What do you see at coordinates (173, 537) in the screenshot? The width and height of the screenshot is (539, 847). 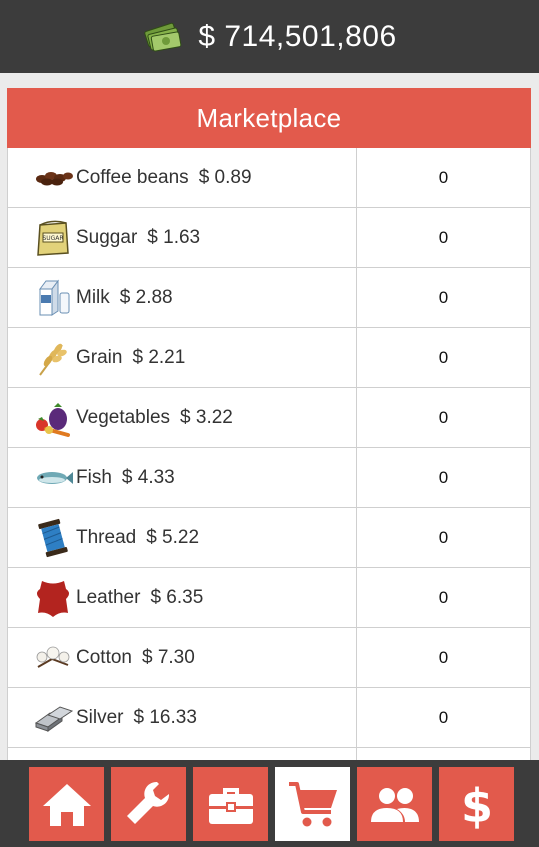 I see `item-price: $ 5.22` at bounding box center [173, 537].